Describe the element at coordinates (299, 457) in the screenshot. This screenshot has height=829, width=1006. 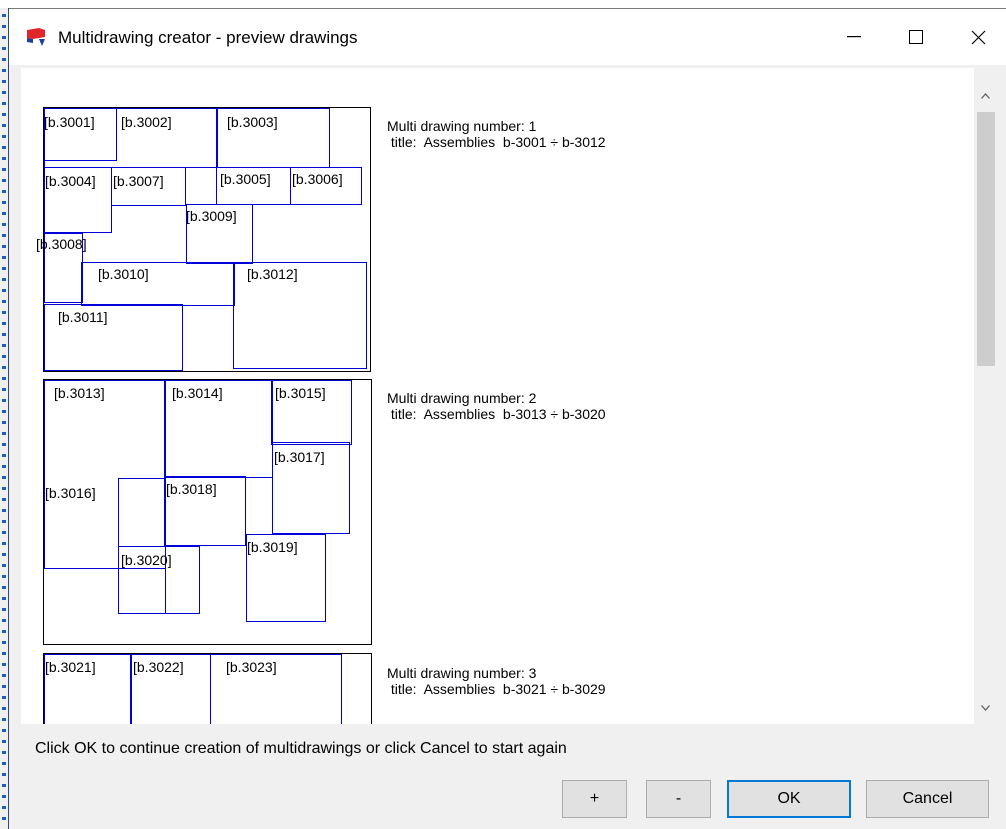
I see `sheet-label: [b.3017]` at that location.